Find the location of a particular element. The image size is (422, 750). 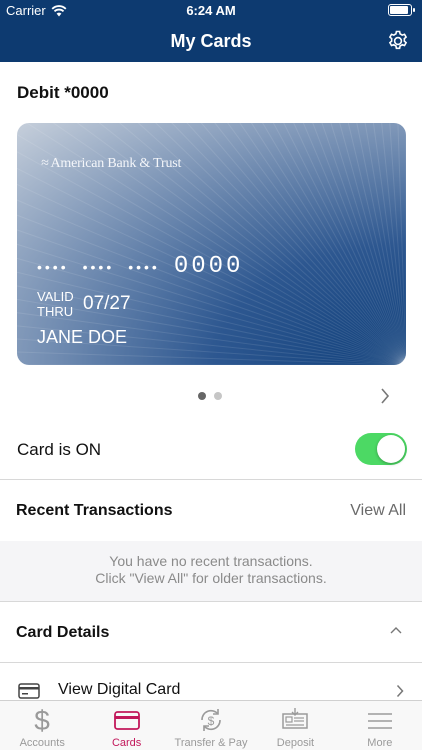

battery-icon is located at coordinates (401, 10).